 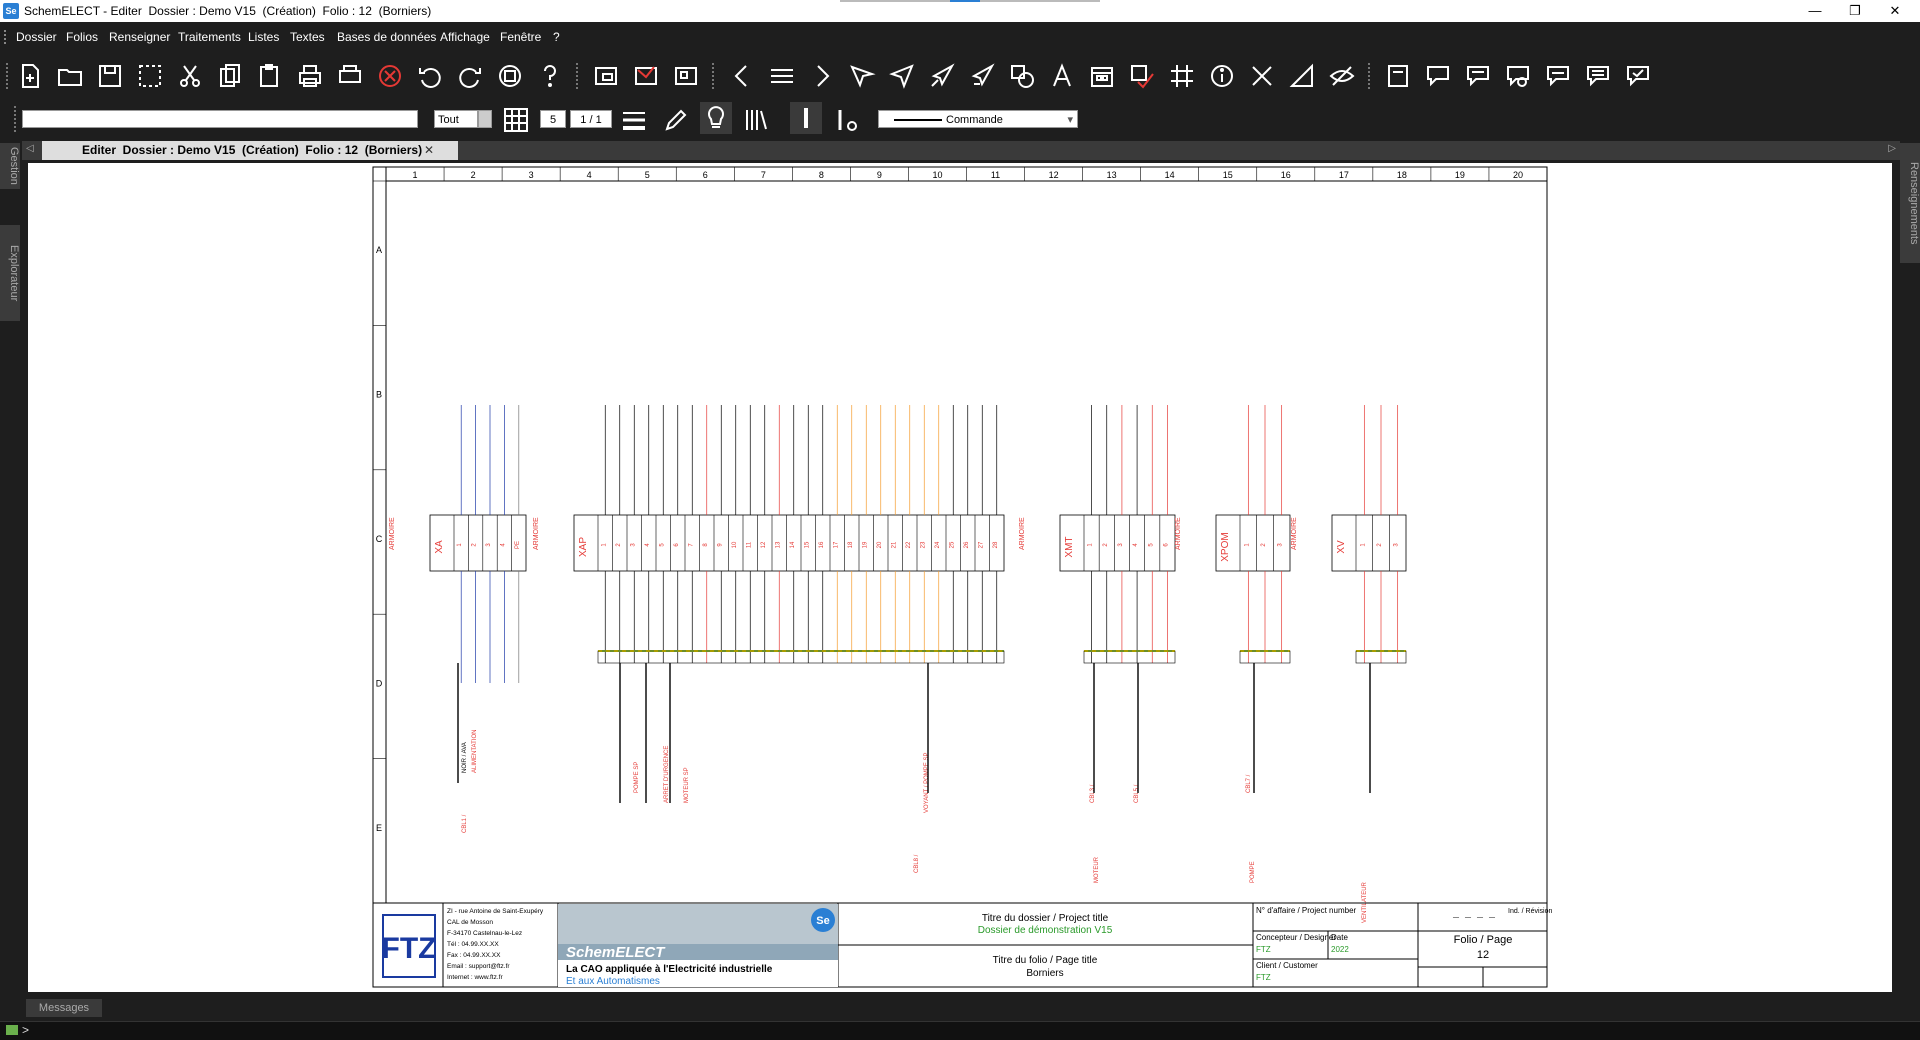 I want to click on print-icon, so click(x=310, y=76).